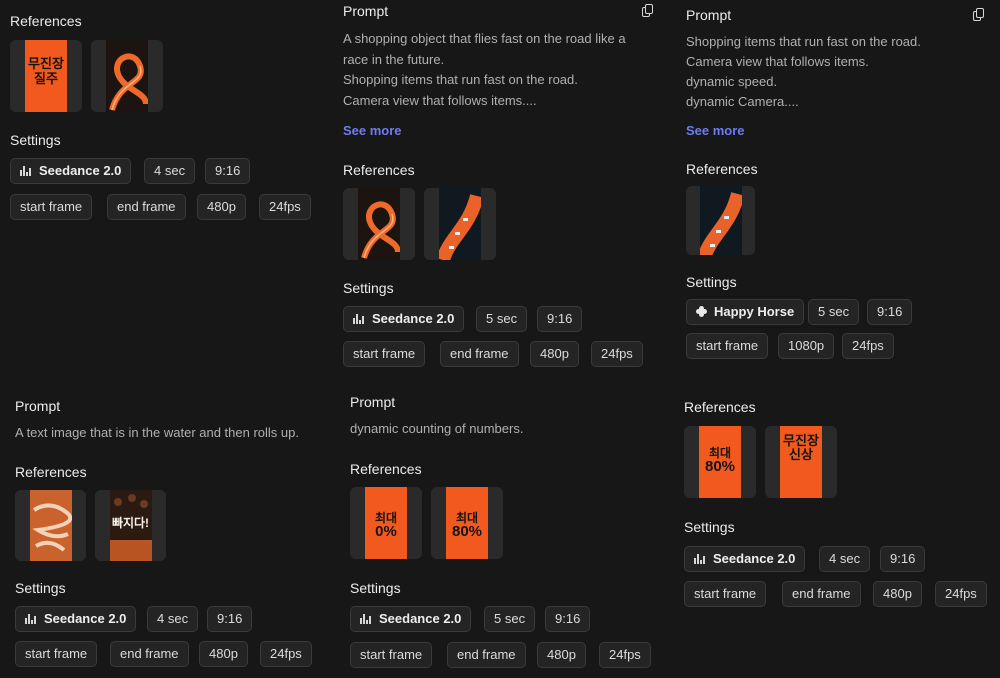 The width and height of the screenshot is (1000, 678). I want to click on reference-thumbnail-water, so click(50, 525).